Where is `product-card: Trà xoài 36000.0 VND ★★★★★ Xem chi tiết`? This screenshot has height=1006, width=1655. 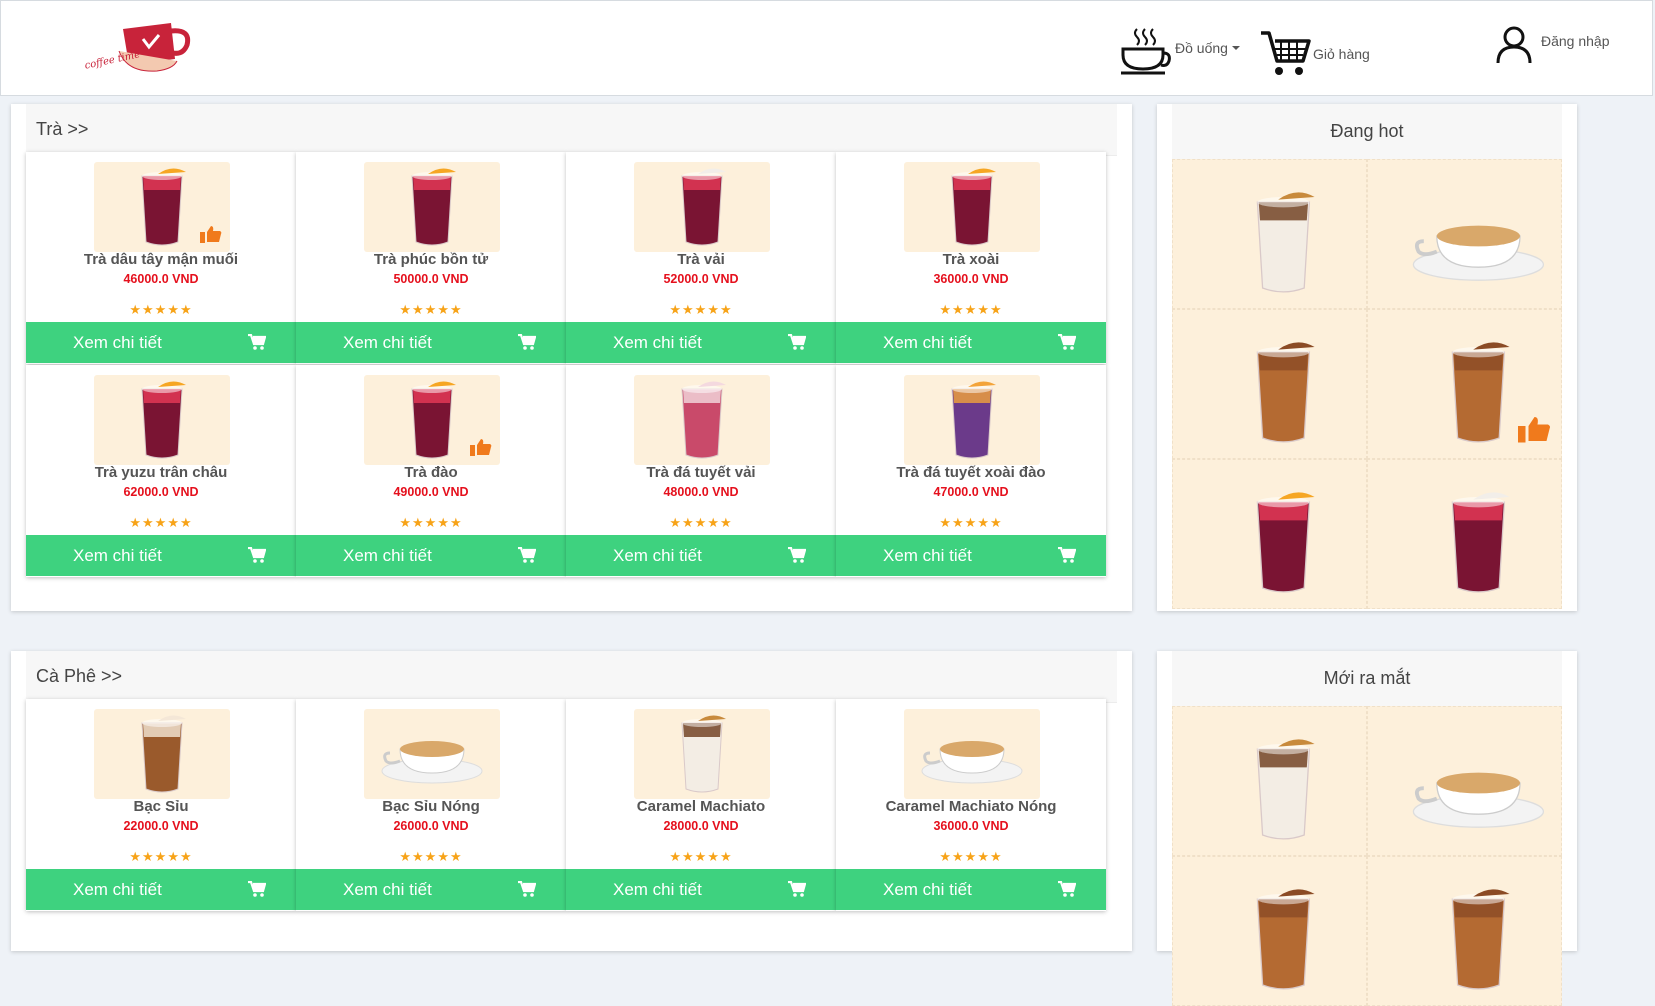 product-card: Trà xoài 36000.0 VND ★★★★★ Xem chi tiết is located at coordinates (971, 258).